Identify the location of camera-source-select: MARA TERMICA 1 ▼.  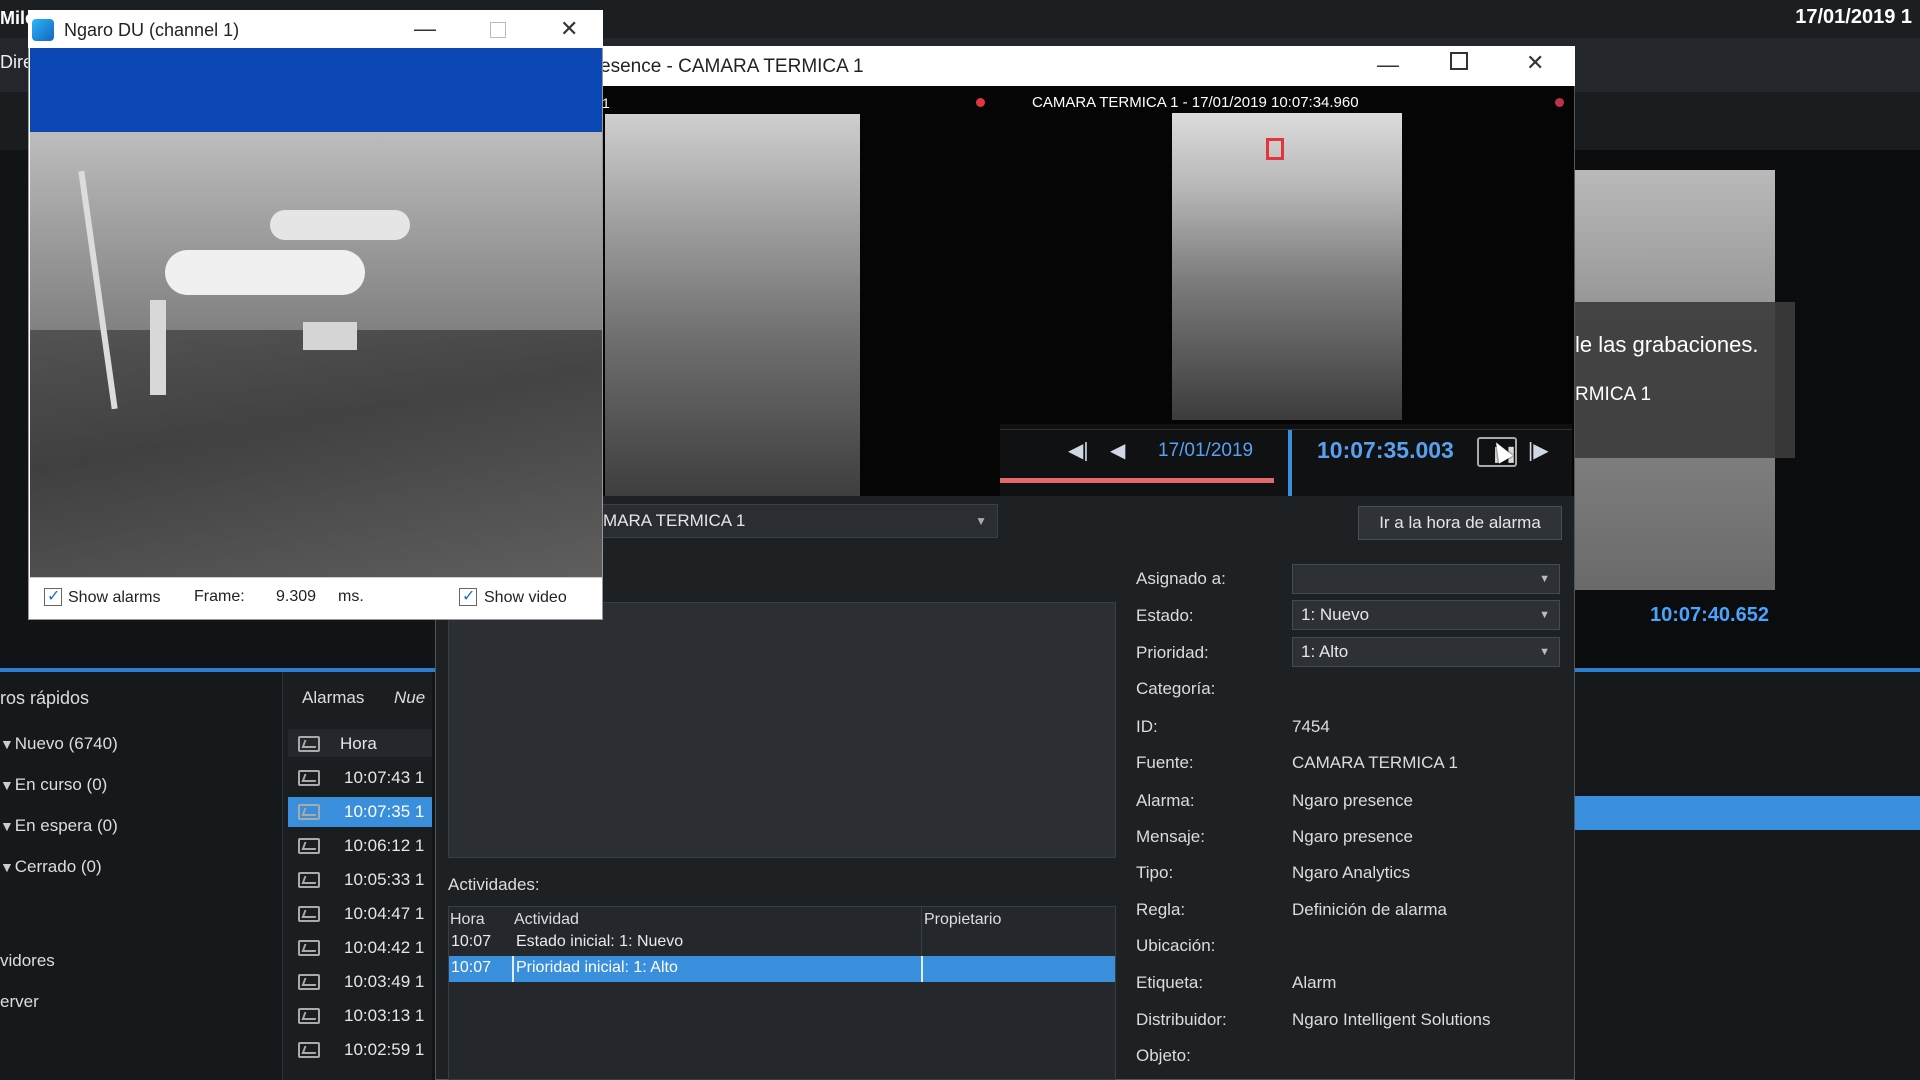
(794, 521).